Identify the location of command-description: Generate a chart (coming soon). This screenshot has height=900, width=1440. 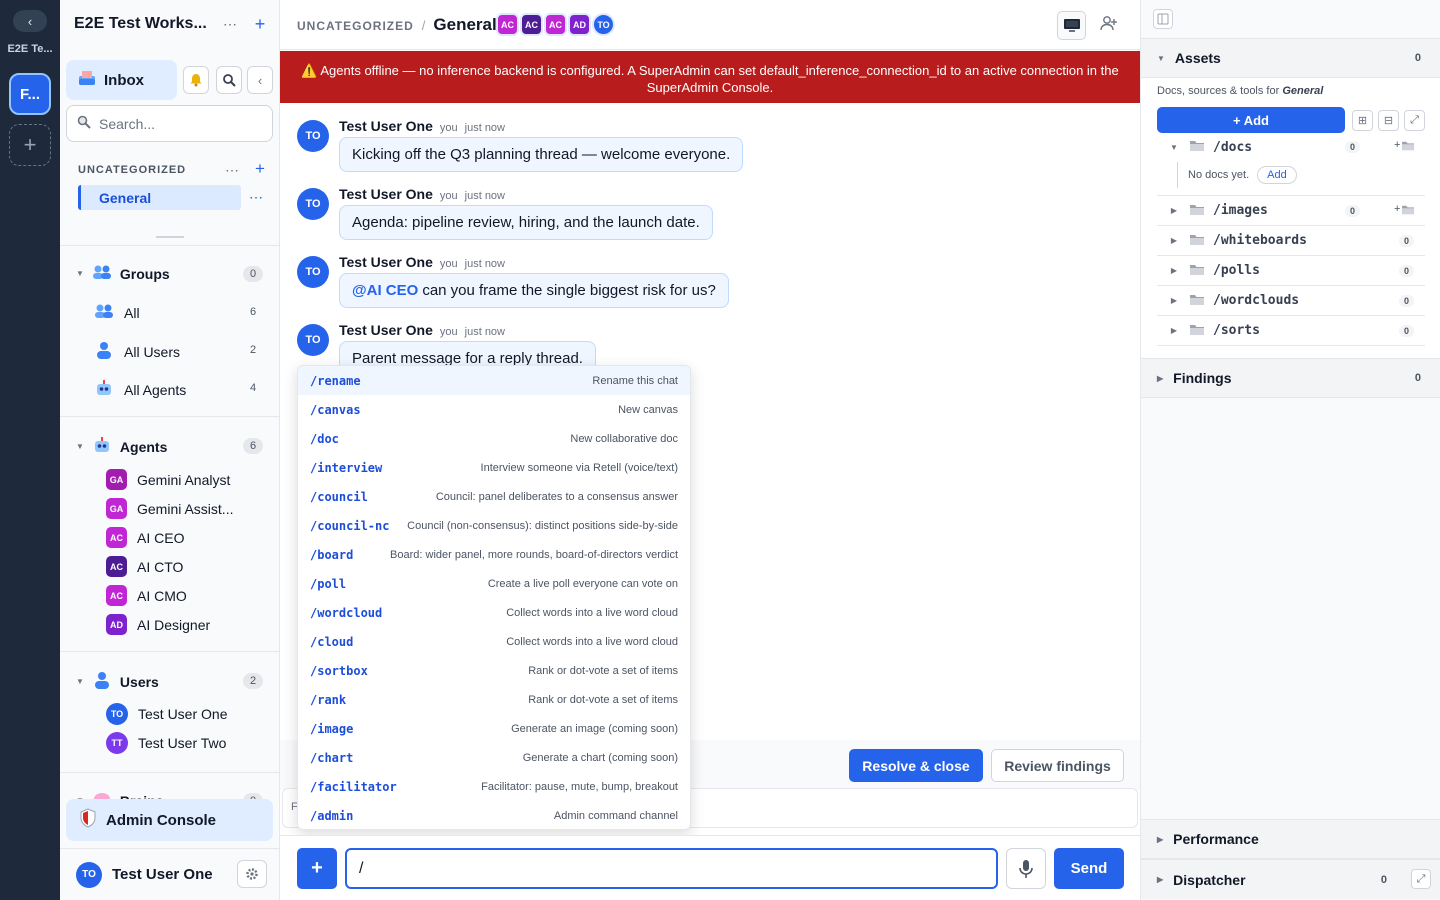
(600, 757).